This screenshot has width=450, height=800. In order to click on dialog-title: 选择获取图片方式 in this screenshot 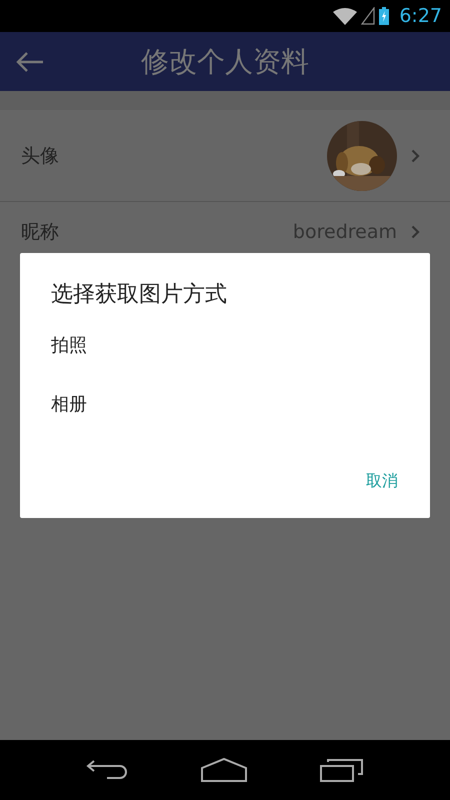, I will do `click(139, 295)`.